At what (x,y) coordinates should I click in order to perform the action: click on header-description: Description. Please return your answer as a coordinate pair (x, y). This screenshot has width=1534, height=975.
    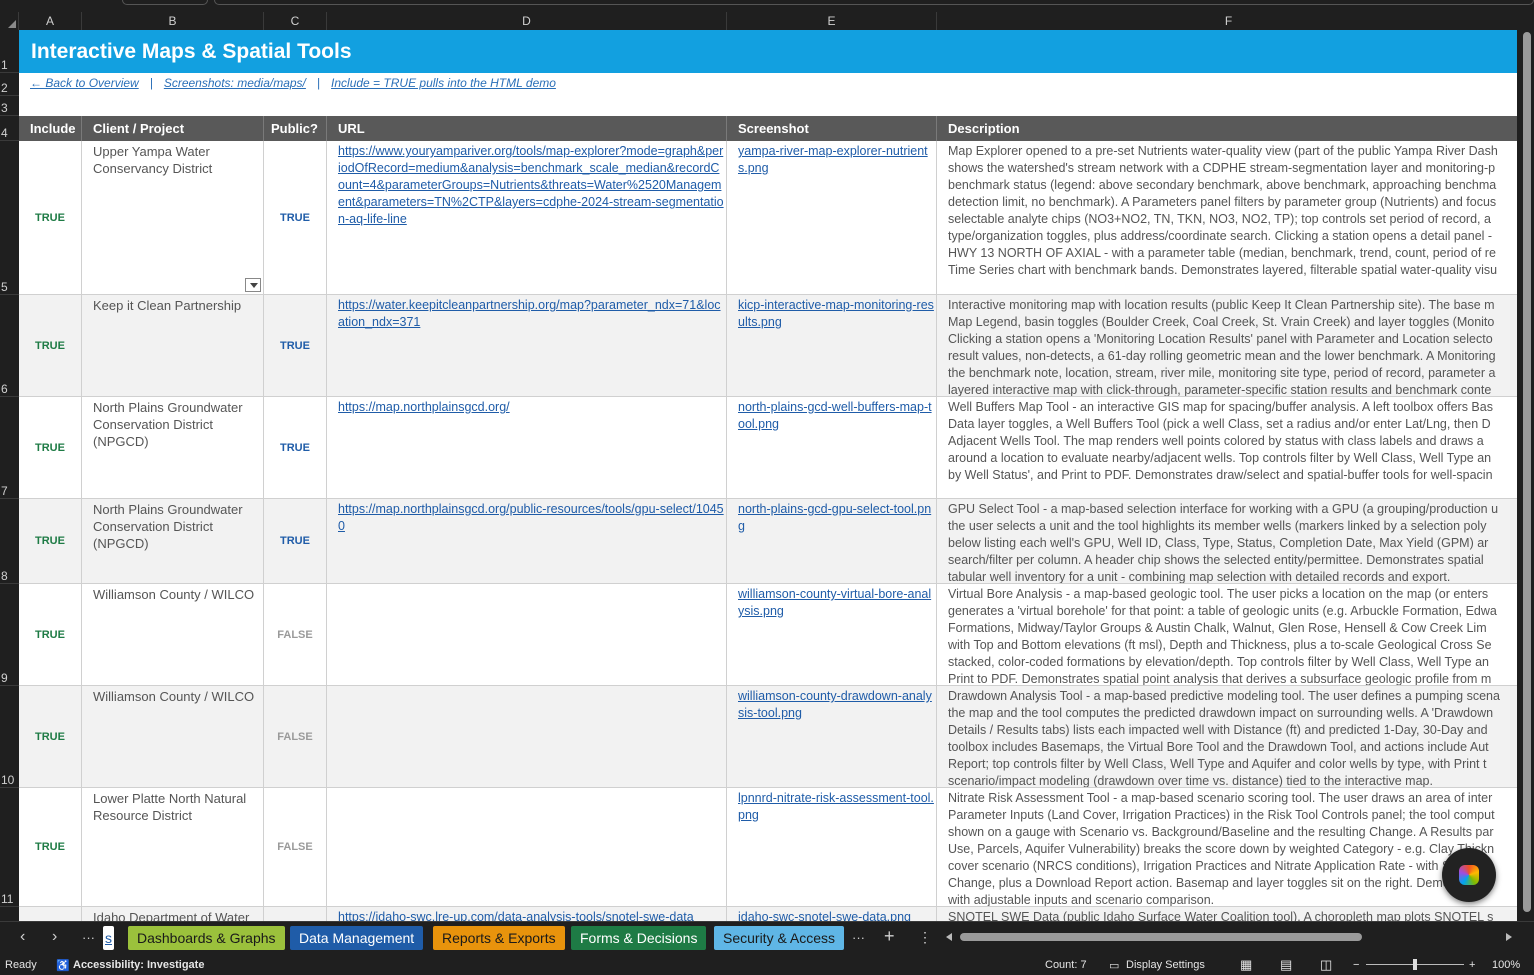
    Looking at the image, I should click on (1227, 128).